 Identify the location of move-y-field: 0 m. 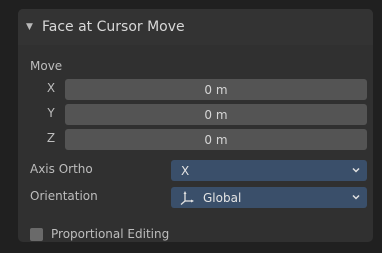
(216, 114).